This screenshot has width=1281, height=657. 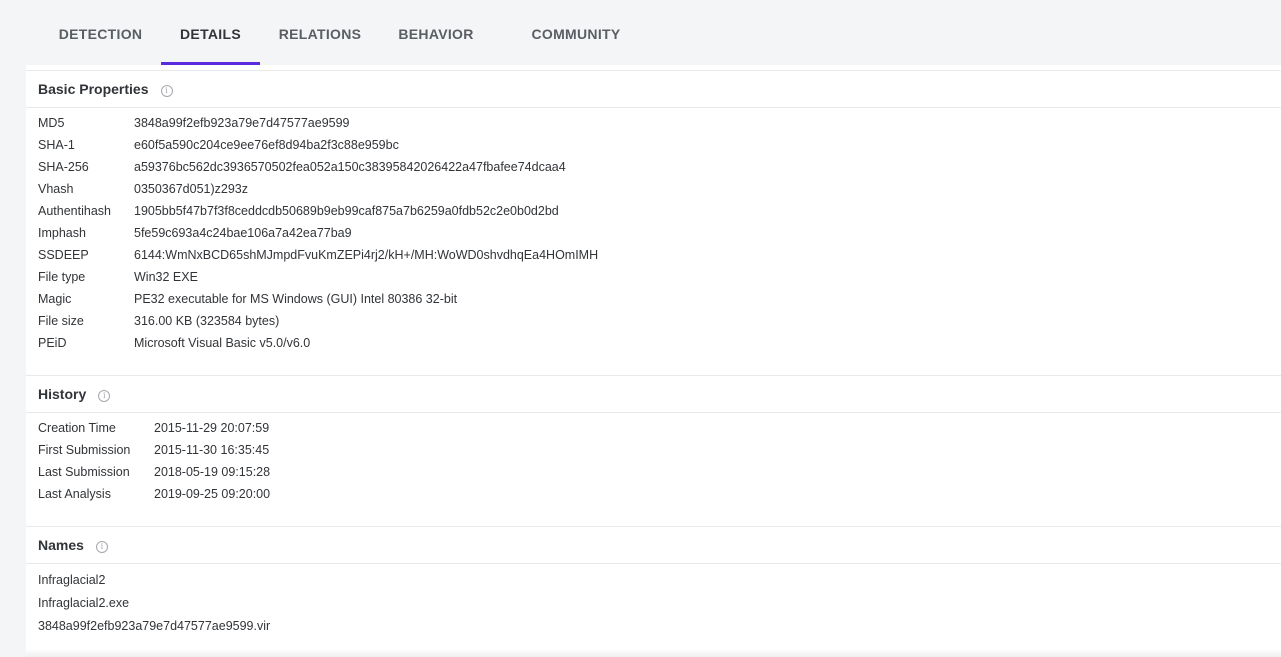 I want to click on history-key: Last Analysis, so click(x=74, y=494).